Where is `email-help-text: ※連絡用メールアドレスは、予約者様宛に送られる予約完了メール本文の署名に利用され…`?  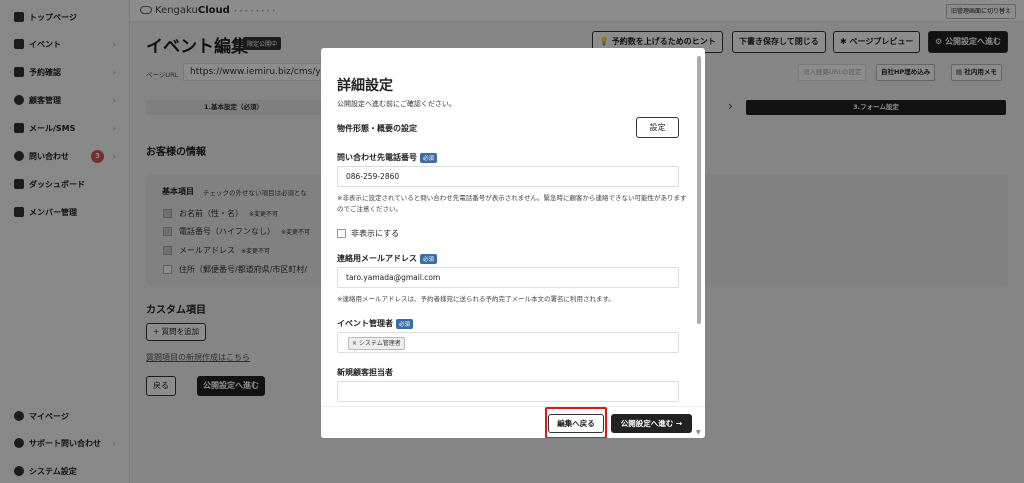
email-help-text: ※連絡用メールアドレスは、予約者様宛に送られる予約完了メール本文の署名に利用され… is located at coordinates (476, 299).